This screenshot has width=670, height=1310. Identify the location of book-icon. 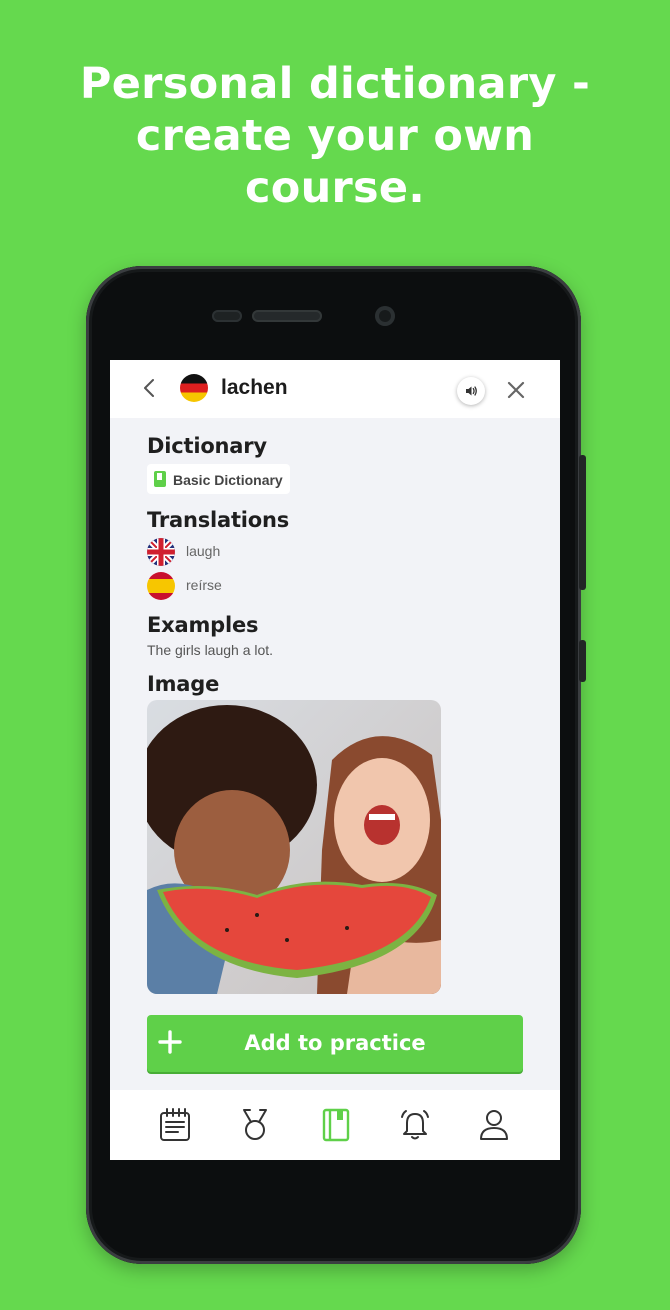
(160, 479).